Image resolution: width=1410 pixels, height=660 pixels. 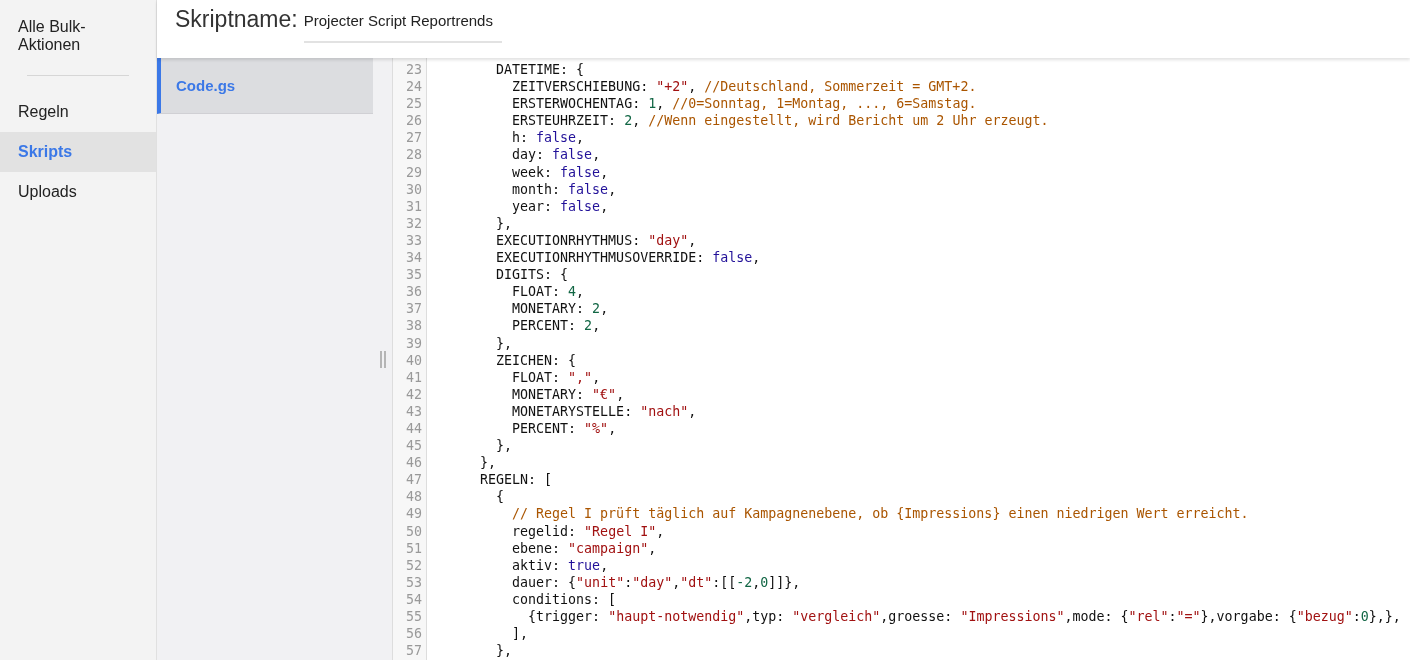 What do you see at coordinates (540, 70) in the screenshot?
I see `code-line: DATETIME: {` at bounding box center [540, 70].